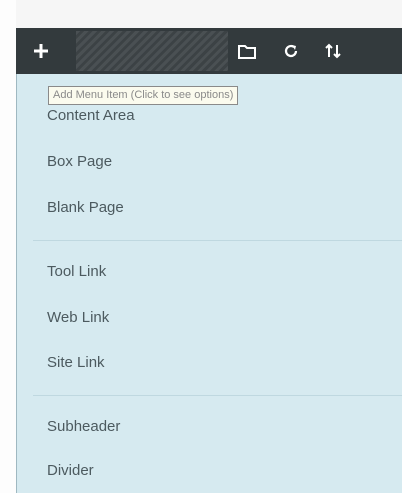  Describe the element at coordinates (70, 471) in the screenshot. I see `menu-item-divider: Divider` at that location.